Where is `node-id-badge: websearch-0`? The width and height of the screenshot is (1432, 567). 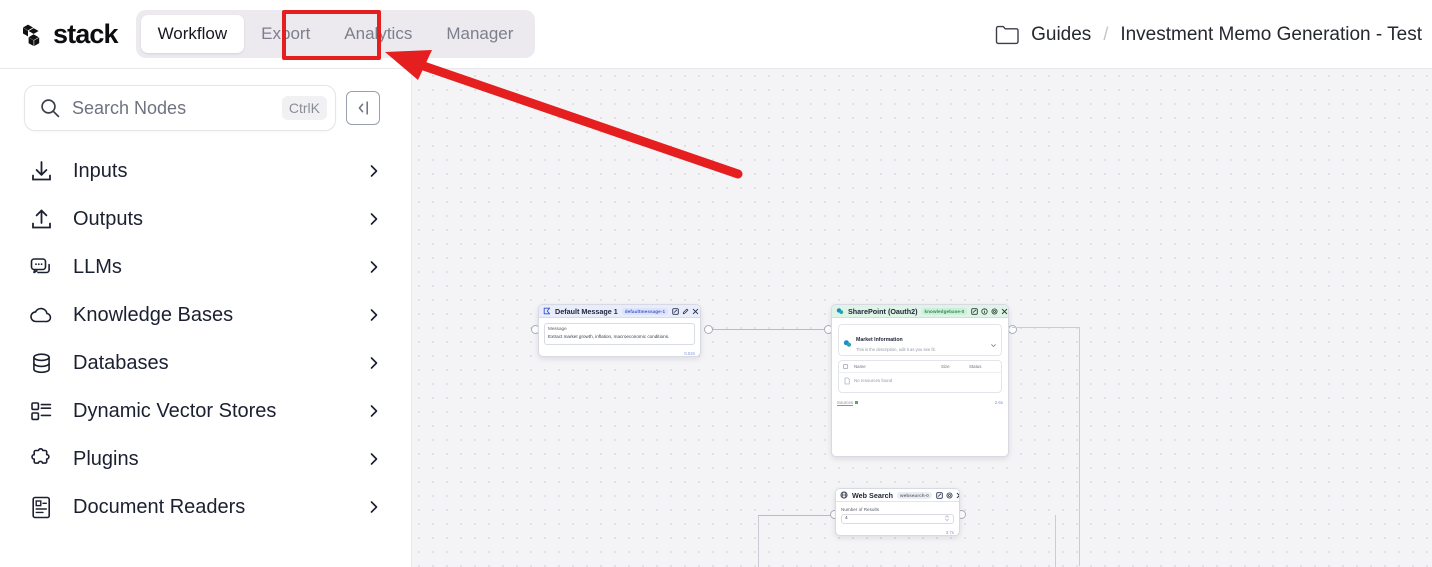
node-id-badge: websearch-0 is located at coordinates (914, 495).